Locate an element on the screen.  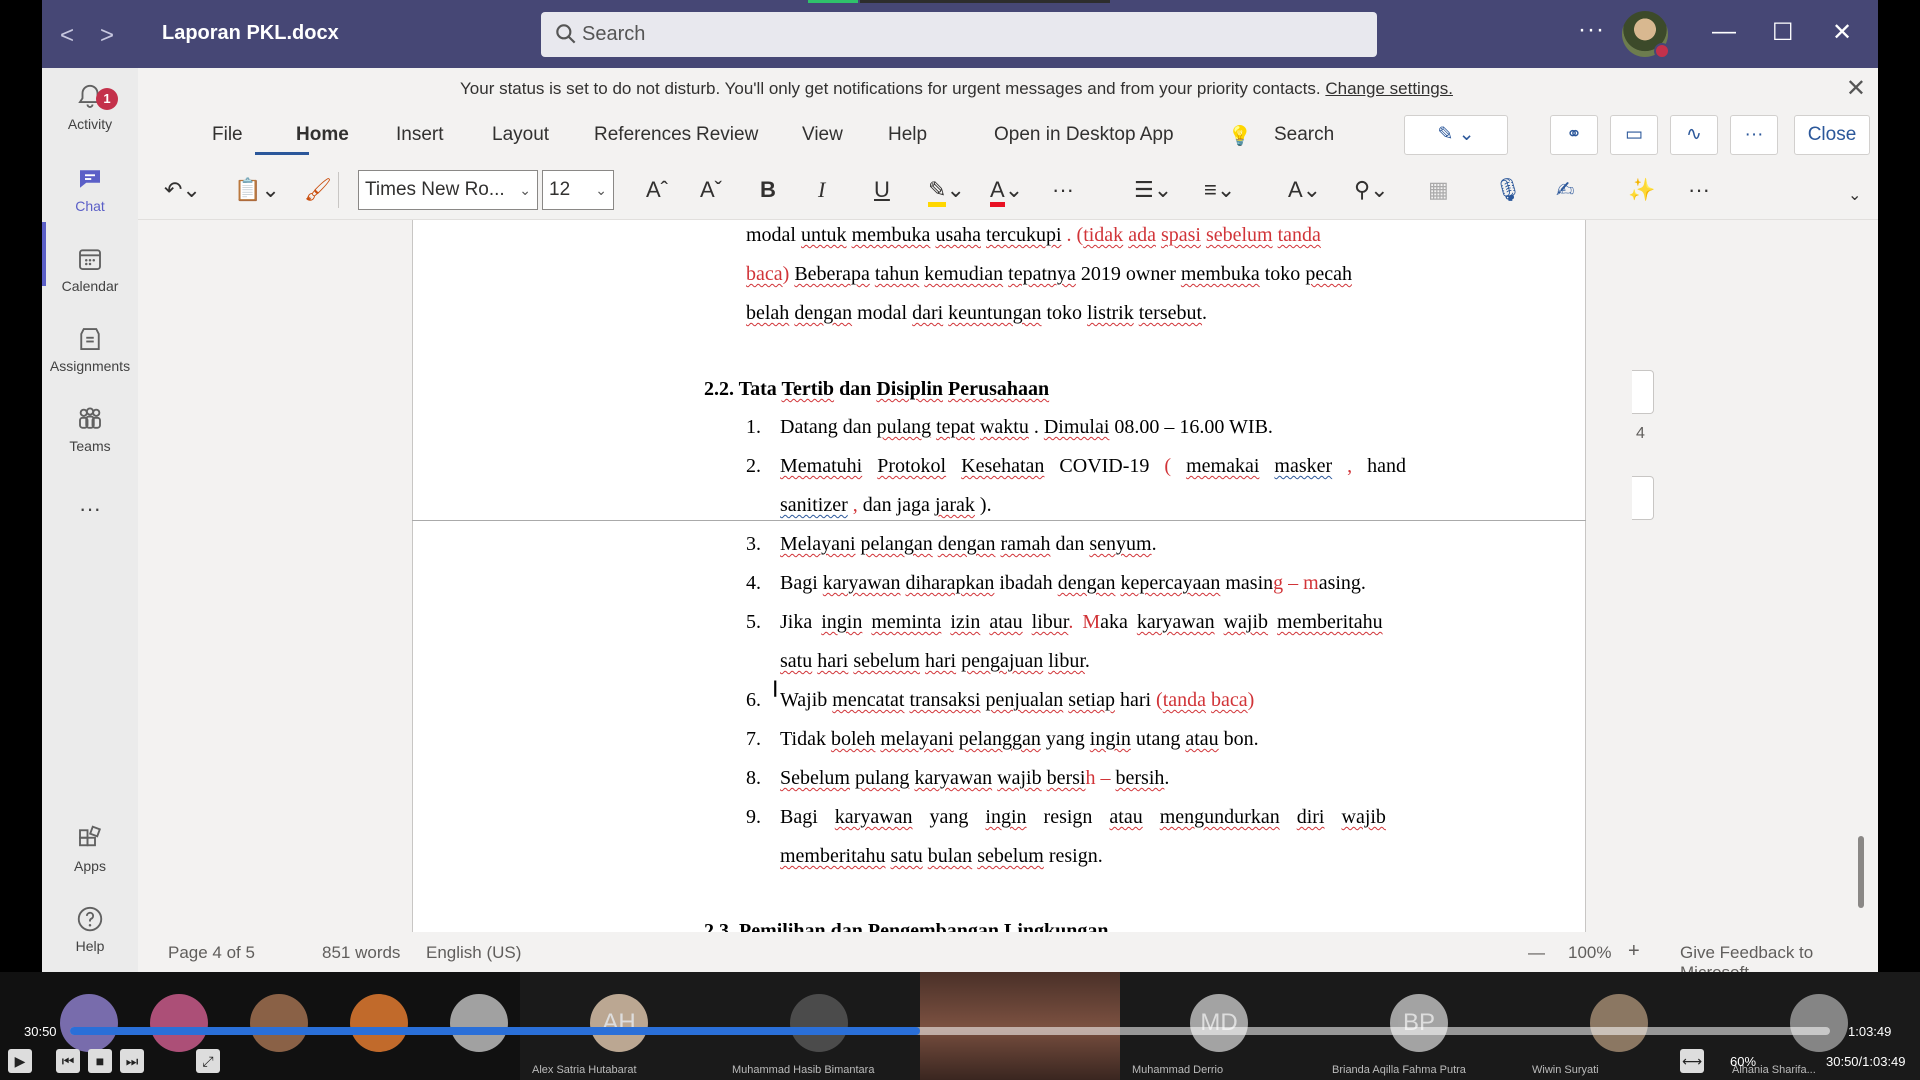
grow-font-icon: Aˆ is located at coordinates (657, 190).